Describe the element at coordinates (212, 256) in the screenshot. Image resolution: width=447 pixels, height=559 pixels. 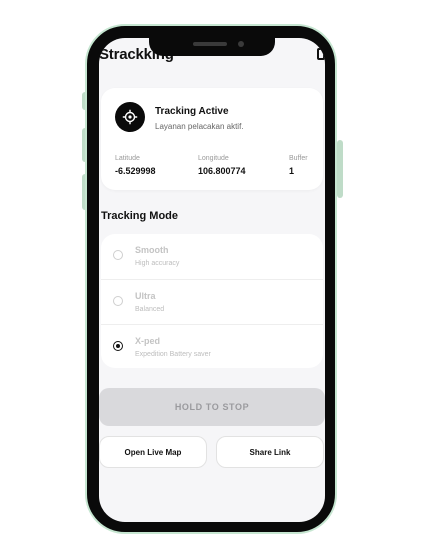
I see `mode-option-smooth: Smooth High accuracy` at that location.